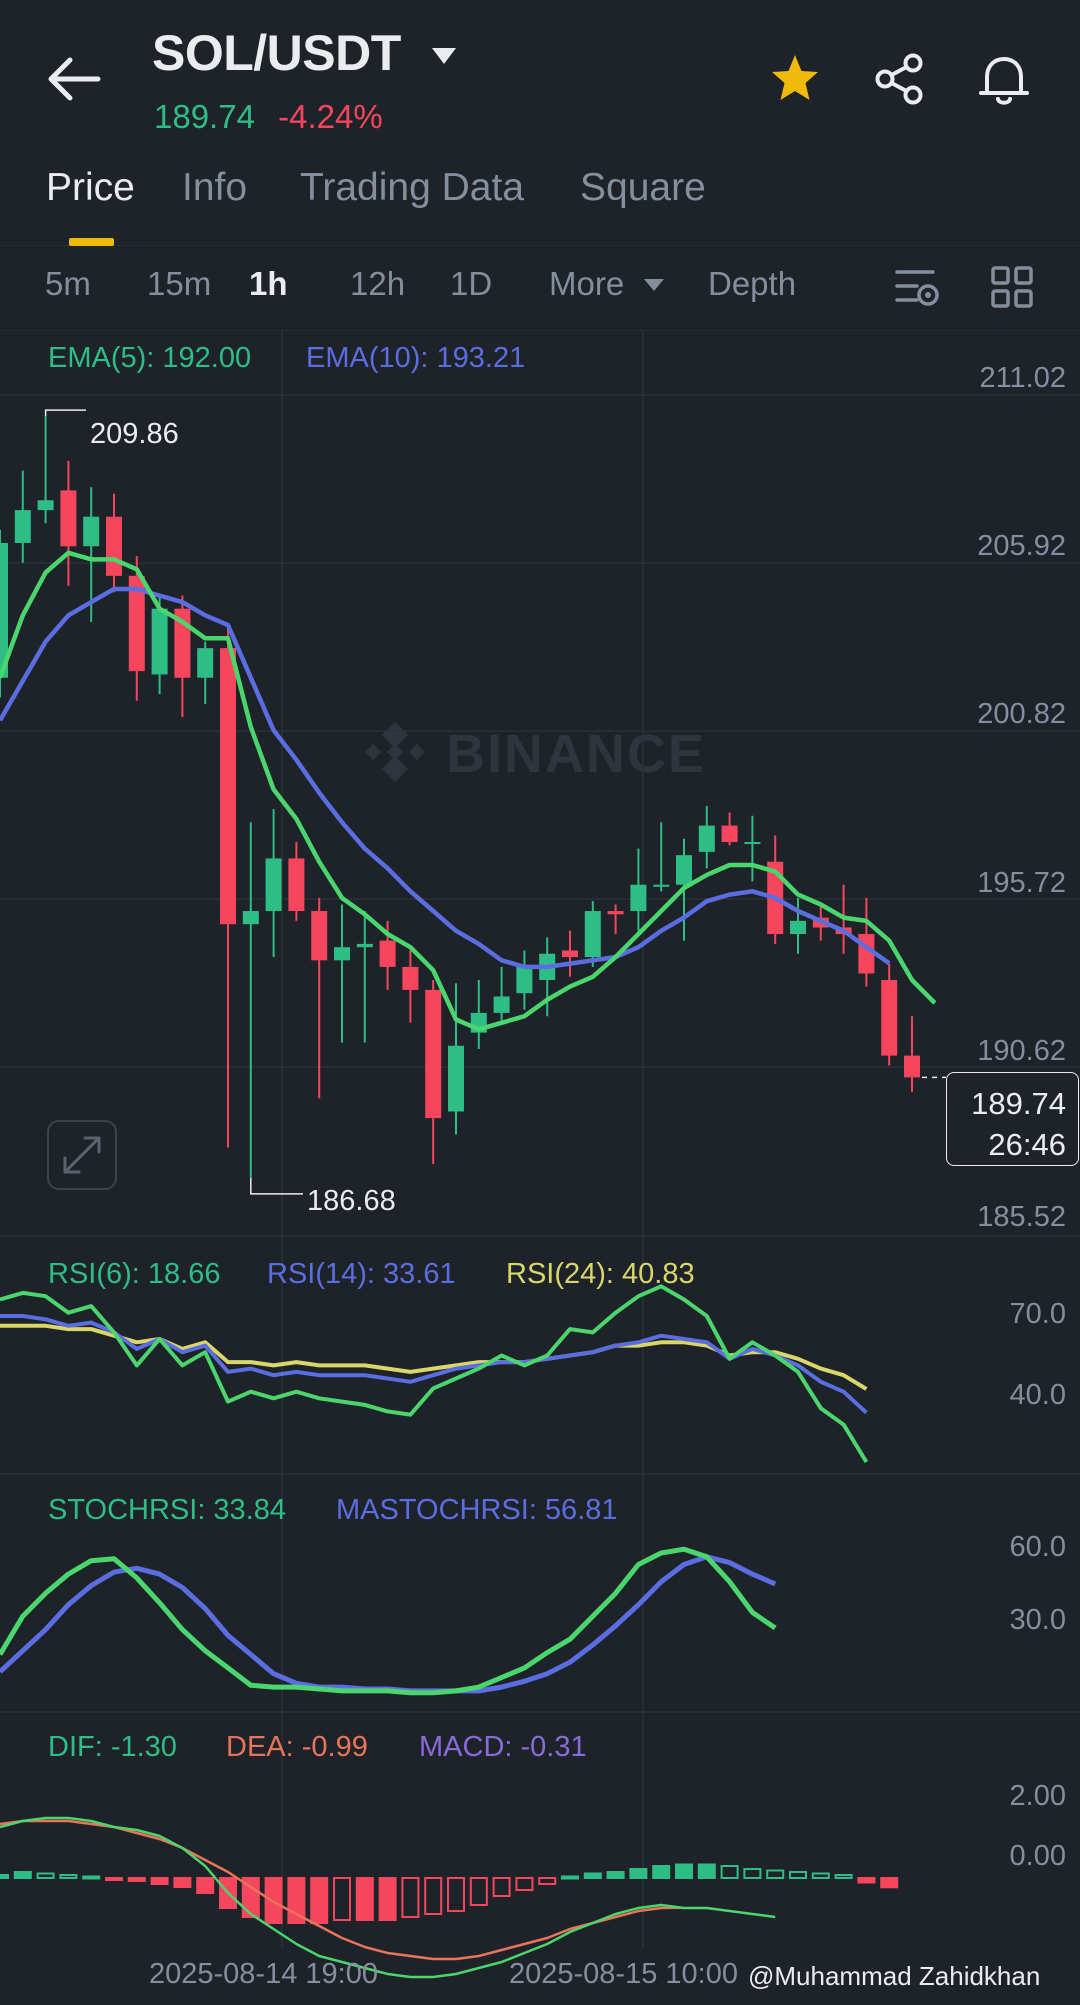  I want to click on ema10-legend: EMA(10): 193.21, so click(416, 358).